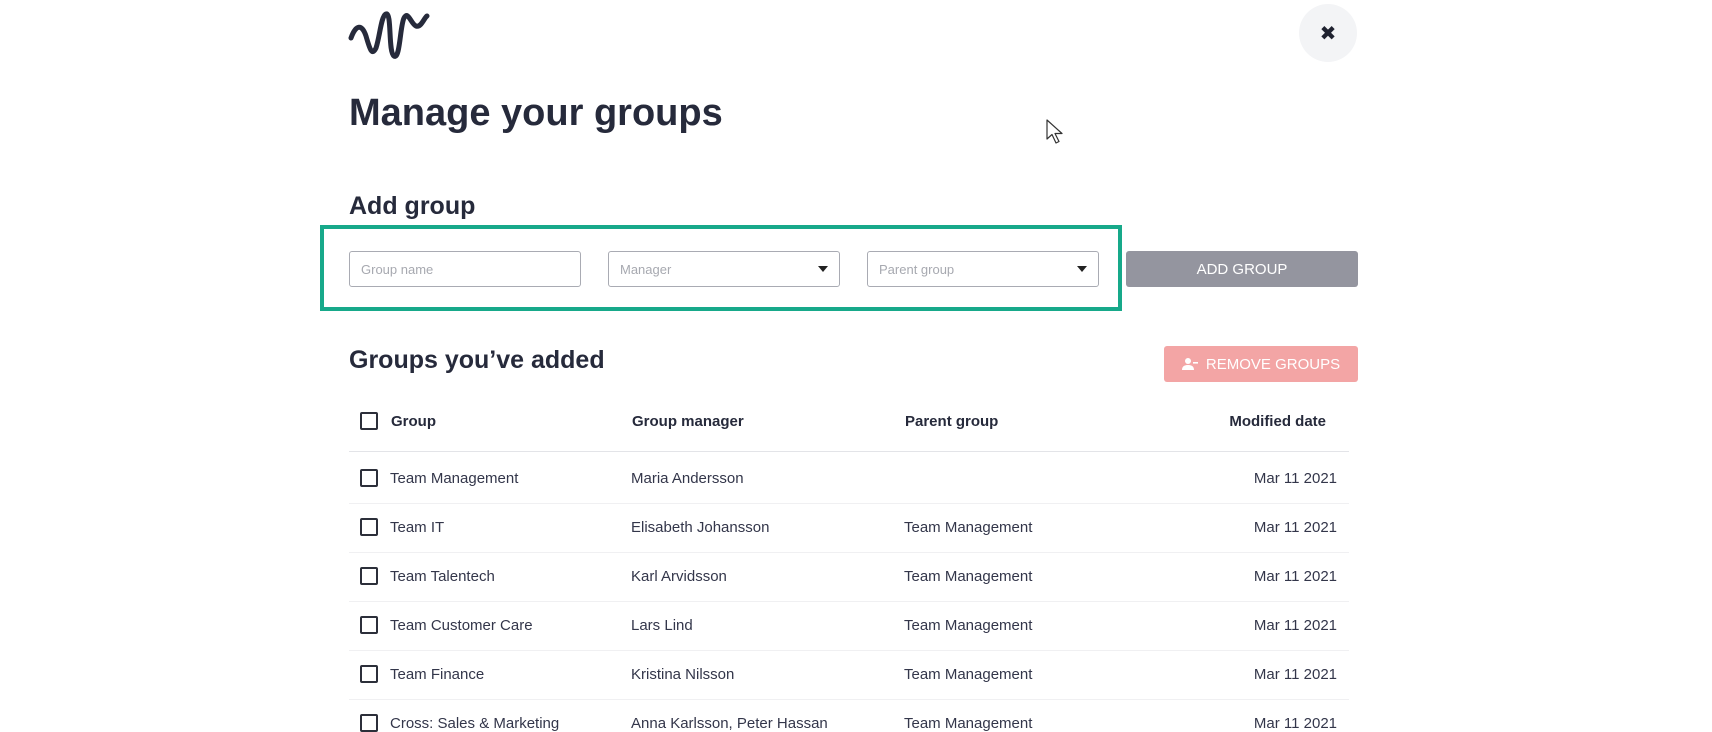 The image size is (1712, 732). Describe the element at coordinates (461, 625) in the screenshot. I see `row-group-name: Team Customer Care` at that location.